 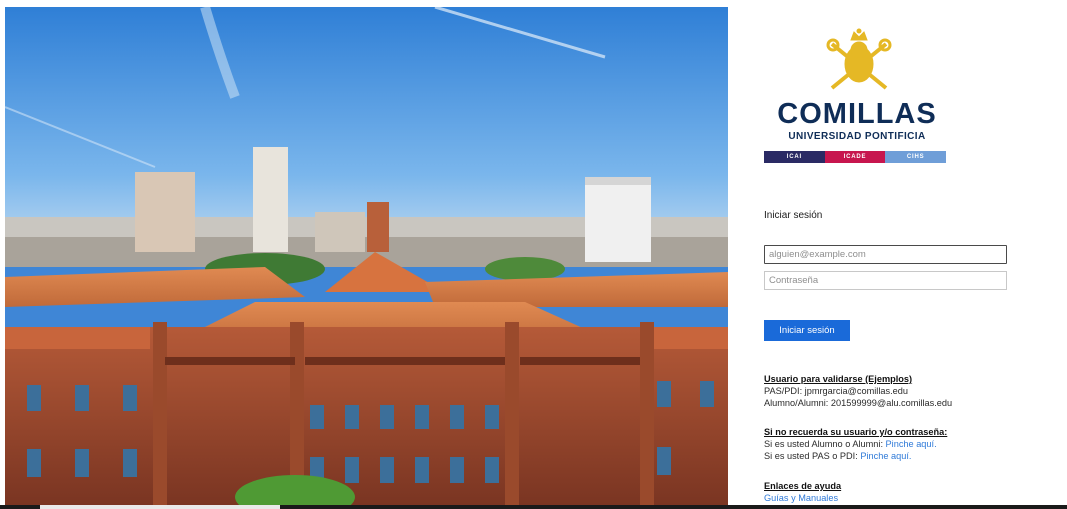 I want to click on password-input, so click(x=885, y=280).